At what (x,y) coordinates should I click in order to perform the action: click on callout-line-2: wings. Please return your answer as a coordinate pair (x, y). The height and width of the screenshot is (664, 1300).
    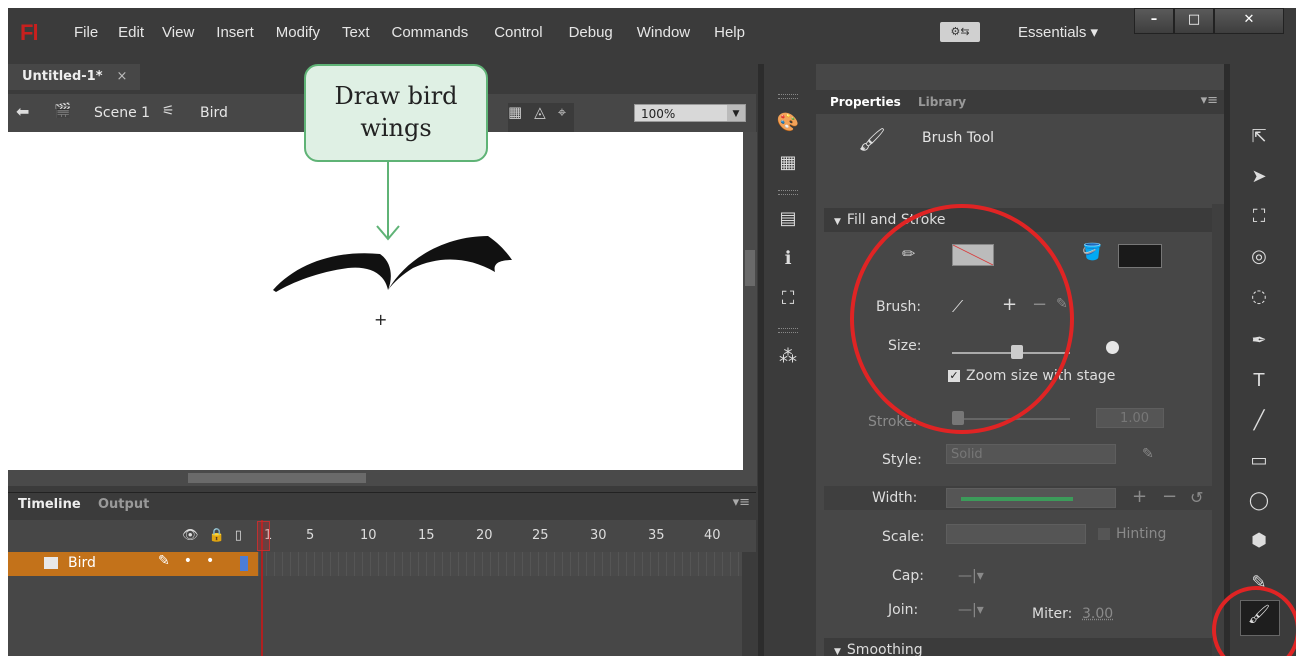
    Looking at the image, I should click on (396, 128).